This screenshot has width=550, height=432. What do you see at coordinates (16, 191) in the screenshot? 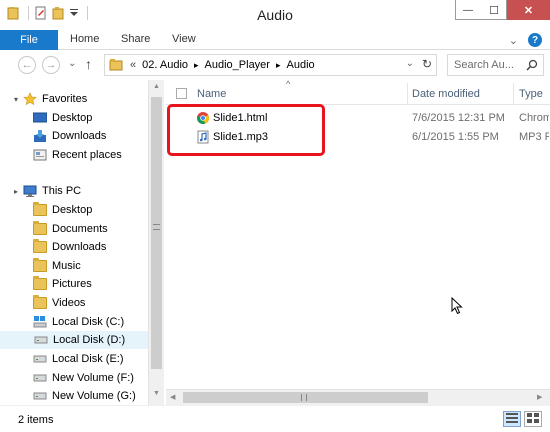
I see `expand-arrow-icon: ▸` at bounding box center [16, 191].